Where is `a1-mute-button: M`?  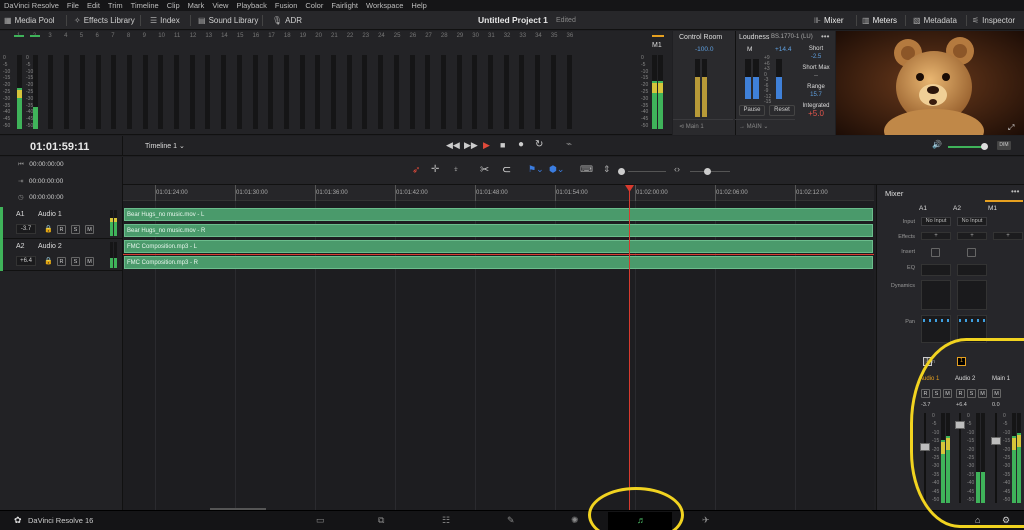 a1-mute-button: M is located at coordinates (89, 229).